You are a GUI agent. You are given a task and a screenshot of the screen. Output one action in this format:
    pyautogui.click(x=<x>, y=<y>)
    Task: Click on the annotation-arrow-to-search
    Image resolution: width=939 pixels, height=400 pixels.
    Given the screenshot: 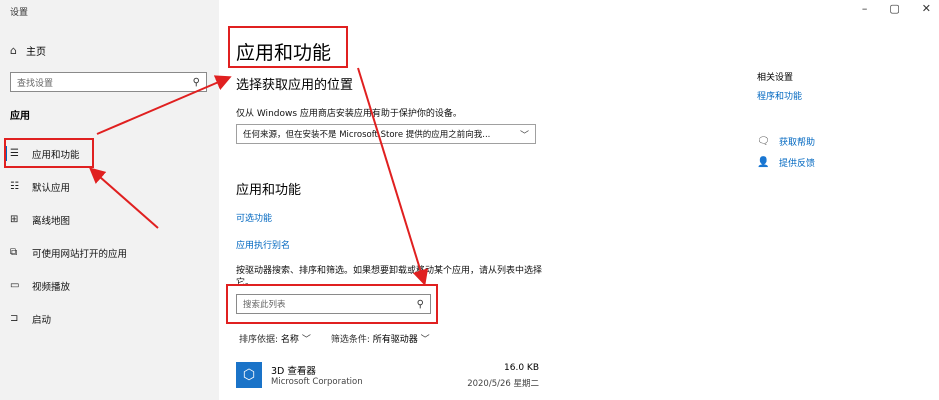 What is the action you would take?
    pyautogui.click(x=393, y=176)
    